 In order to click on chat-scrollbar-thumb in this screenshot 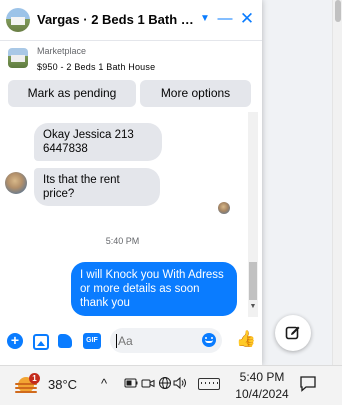, I will do `click(253, 281)`.